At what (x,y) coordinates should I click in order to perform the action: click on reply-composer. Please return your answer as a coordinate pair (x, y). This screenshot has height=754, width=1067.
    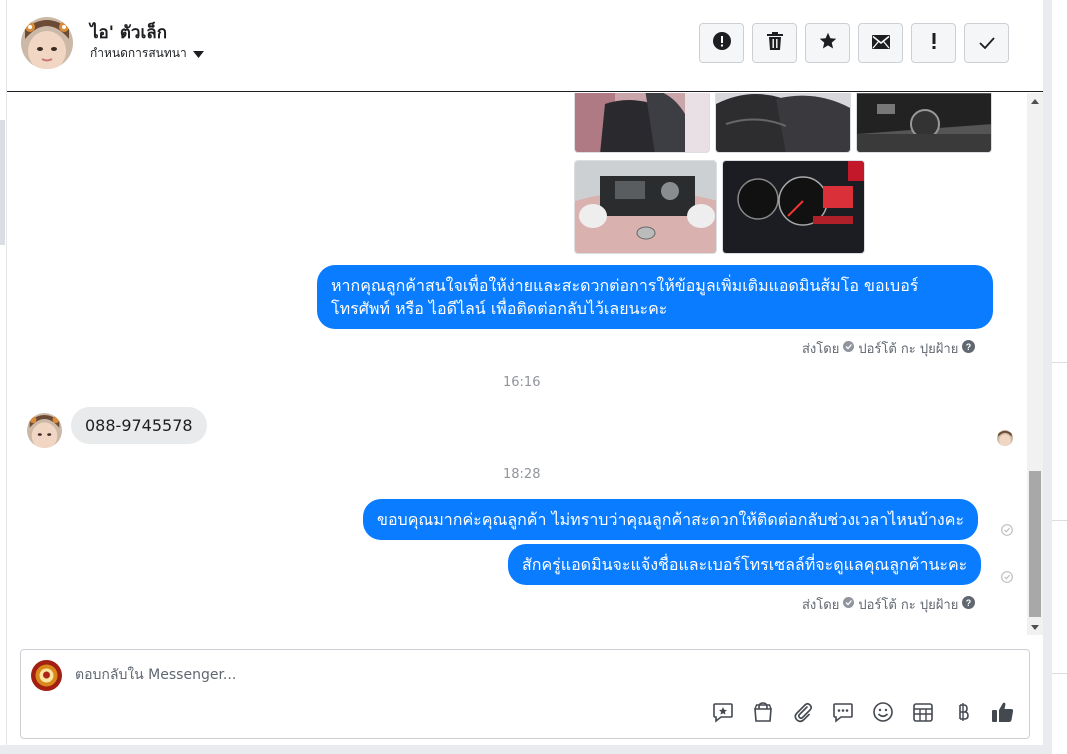
    Looking at the image, I should click on (525, 694).